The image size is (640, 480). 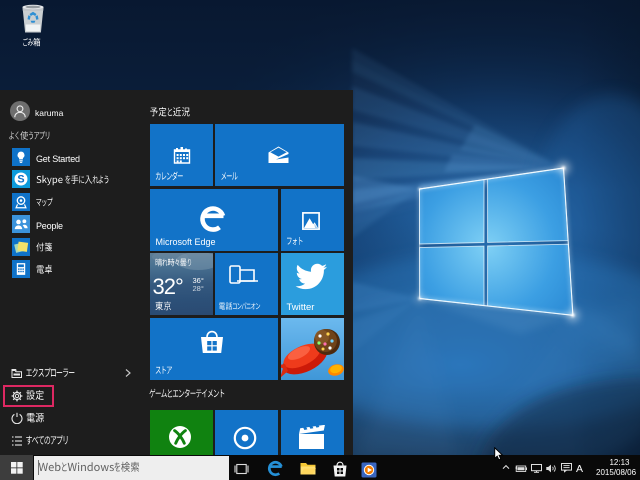 What do you see at coordinates (20, 180) in the screenshot?
I see `svg-text: S` at bounding box center [20, 180].